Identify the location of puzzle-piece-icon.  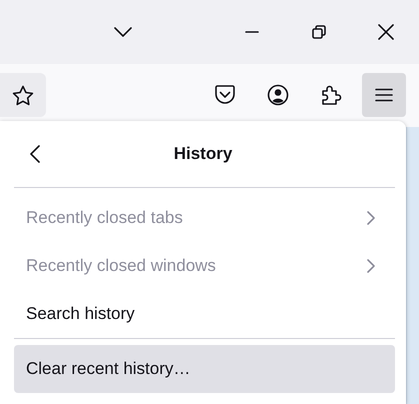
(331, 95).